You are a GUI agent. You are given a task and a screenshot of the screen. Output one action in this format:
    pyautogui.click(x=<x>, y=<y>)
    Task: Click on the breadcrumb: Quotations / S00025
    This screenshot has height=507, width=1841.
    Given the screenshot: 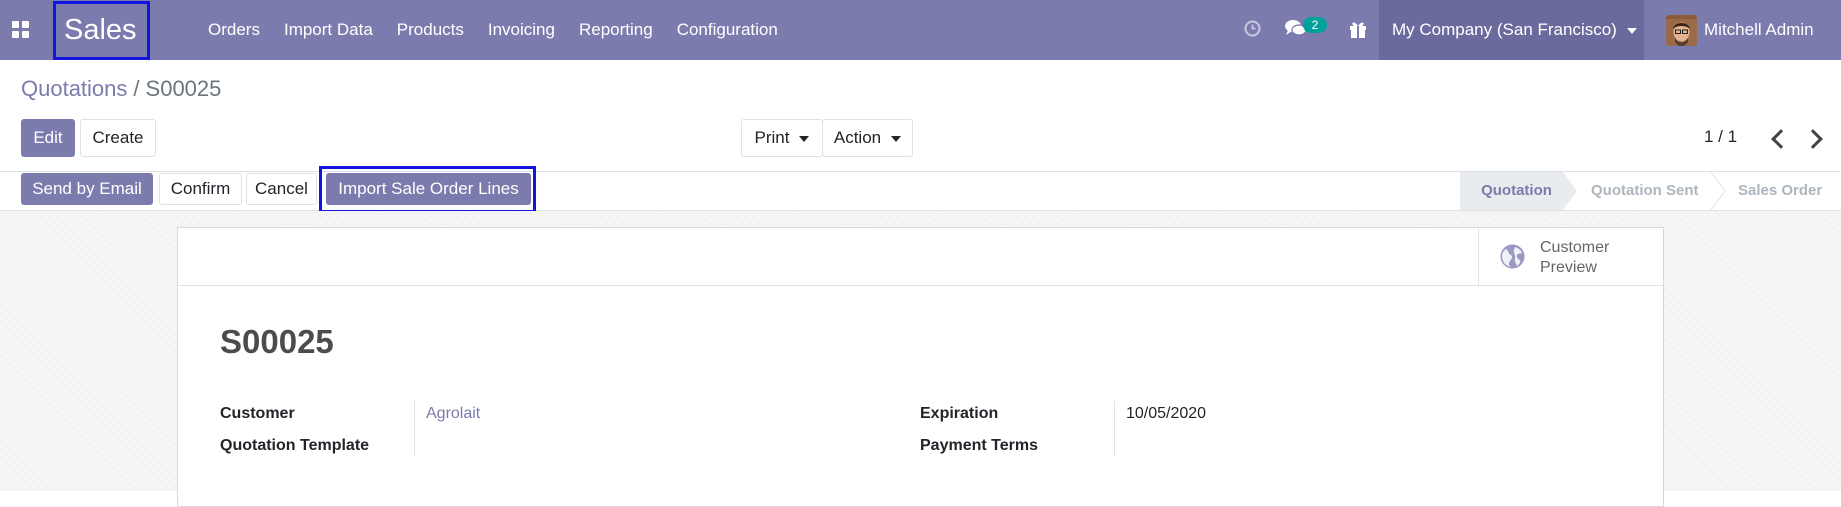 What is the action you would take?
    pyautogui.click(x=121, y=89)
    